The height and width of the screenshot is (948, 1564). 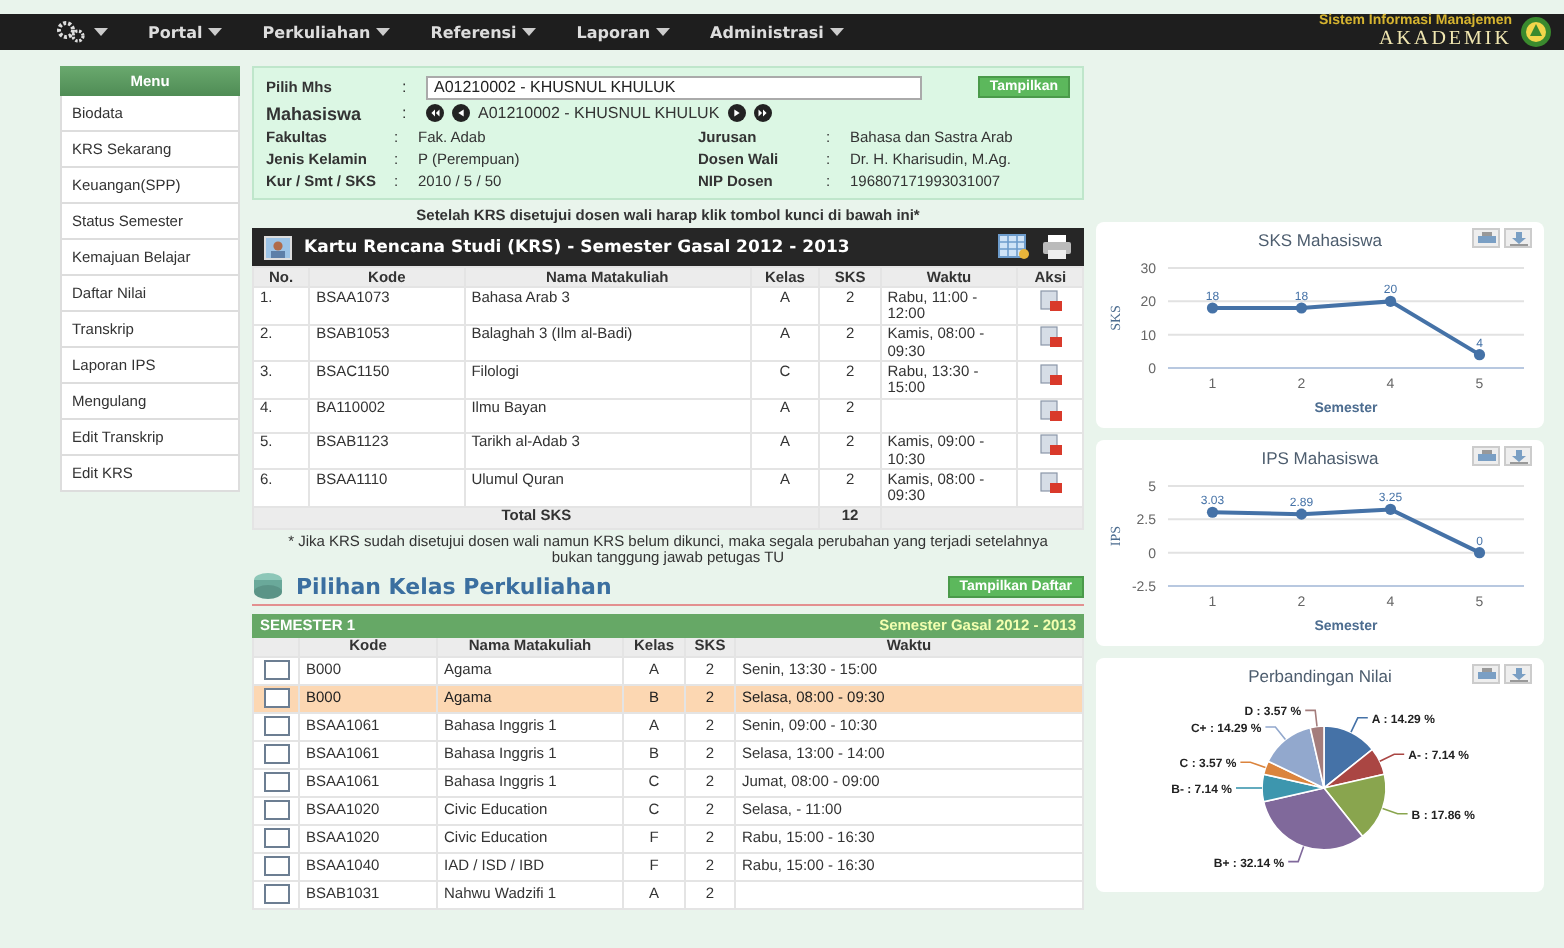 What do you see at coordinates (1445, 39) in the screenshot?
I see `brand-title: AKADEMIK` at bounding box center [1445, 39].